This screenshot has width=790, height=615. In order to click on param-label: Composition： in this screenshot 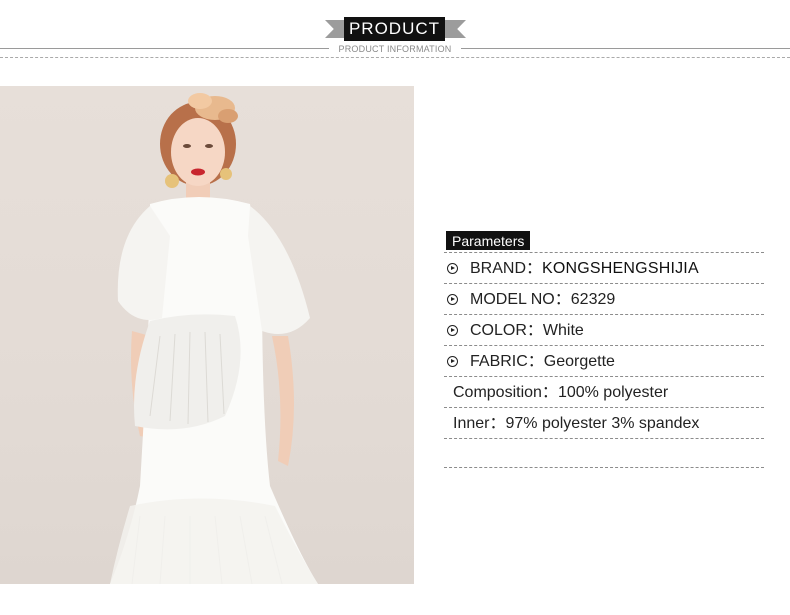, I will do `click(505, 392)`.